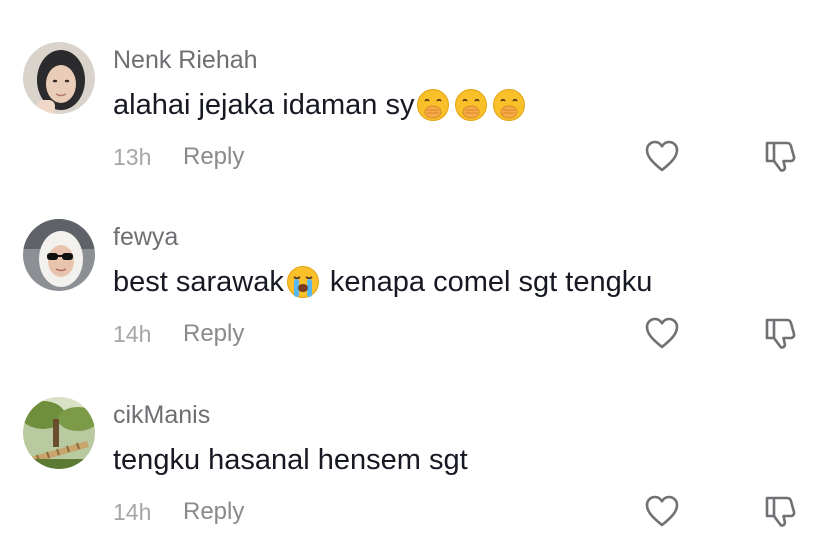 The width and height of the screenshot is (828, 559). I want to click on comment-text-body: tengku hasanal hensem sgt, so click(290, 460).